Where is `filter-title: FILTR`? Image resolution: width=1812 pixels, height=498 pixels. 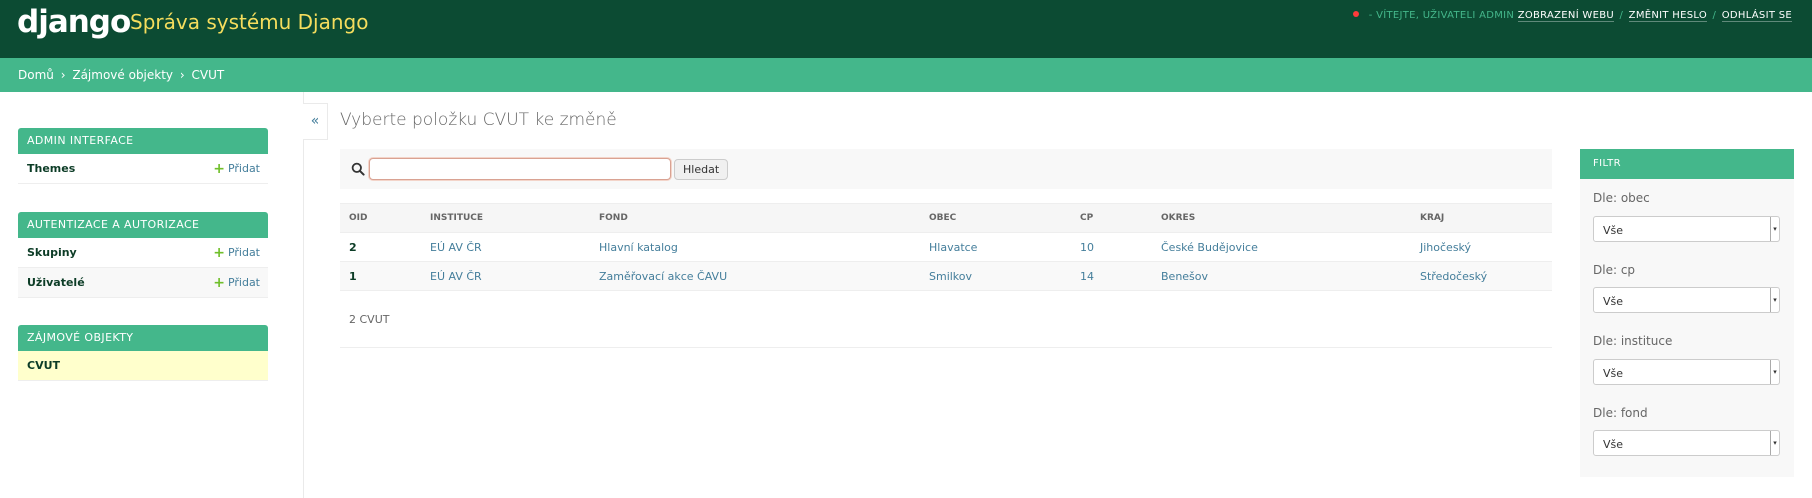
filter-title: FILTR is located at coordinates (1687, 164).